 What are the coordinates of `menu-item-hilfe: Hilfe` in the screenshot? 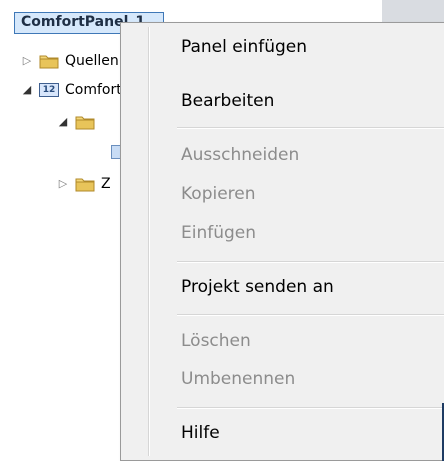 It's located at (200, 433).